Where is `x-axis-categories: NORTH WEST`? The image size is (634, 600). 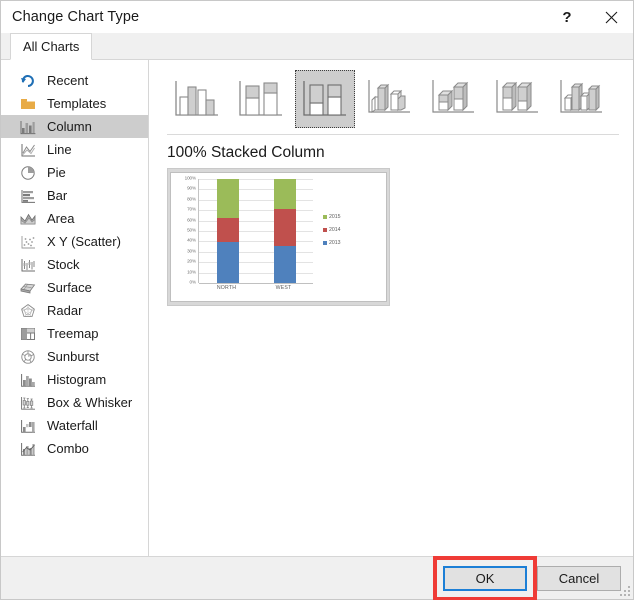 x-axis-categories: NORTH WEST is located at coordinates (255, 288).